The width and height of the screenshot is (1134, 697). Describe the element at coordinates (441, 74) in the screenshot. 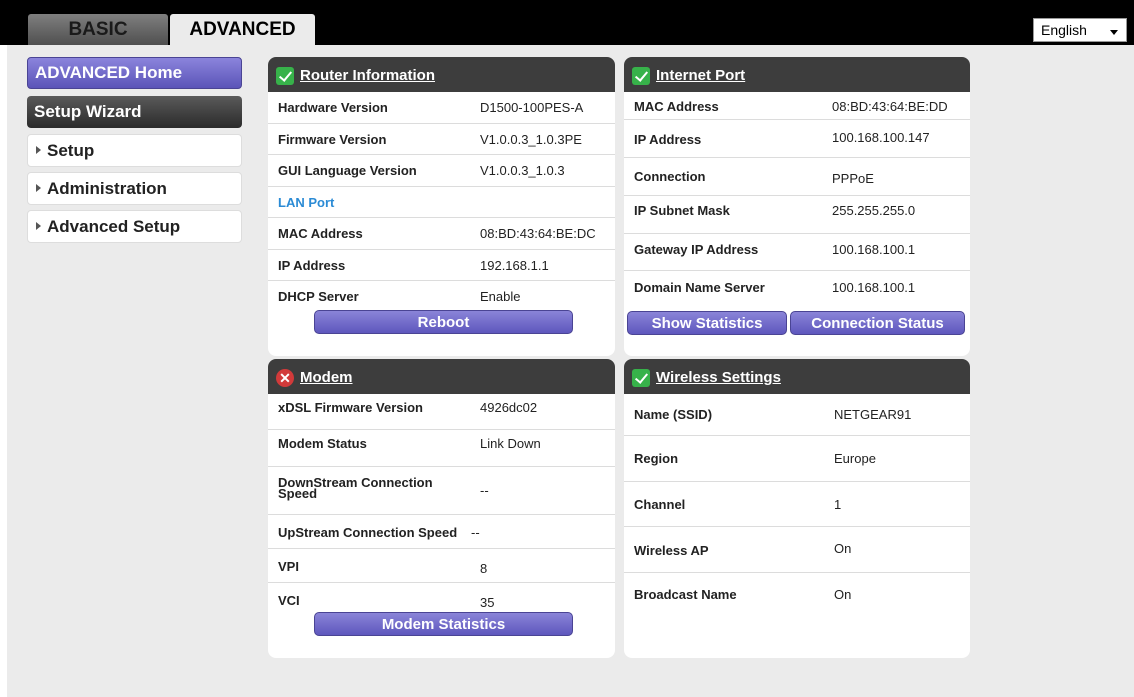

I see `panel-header: Router Information` at that location.